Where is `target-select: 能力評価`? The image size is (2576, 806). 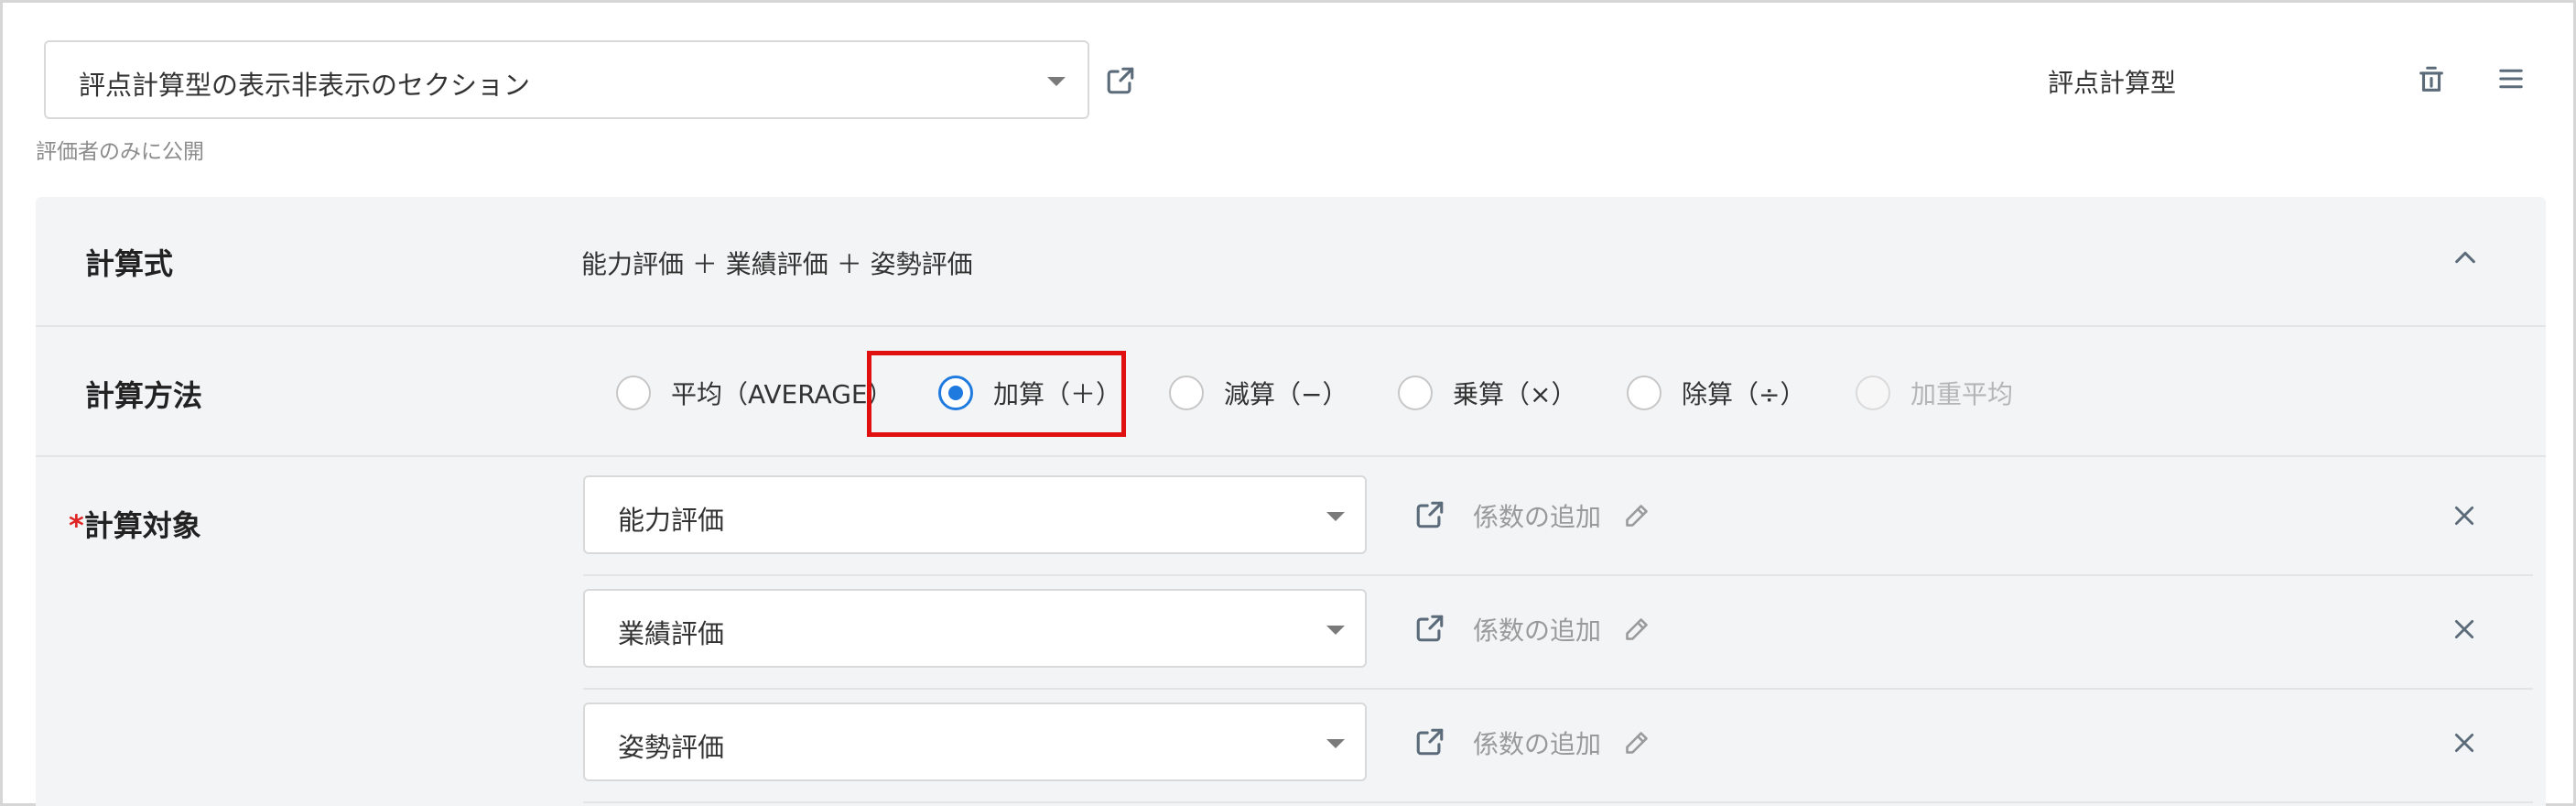 target-select: 能力評価 is located at coordinates (975, 515).